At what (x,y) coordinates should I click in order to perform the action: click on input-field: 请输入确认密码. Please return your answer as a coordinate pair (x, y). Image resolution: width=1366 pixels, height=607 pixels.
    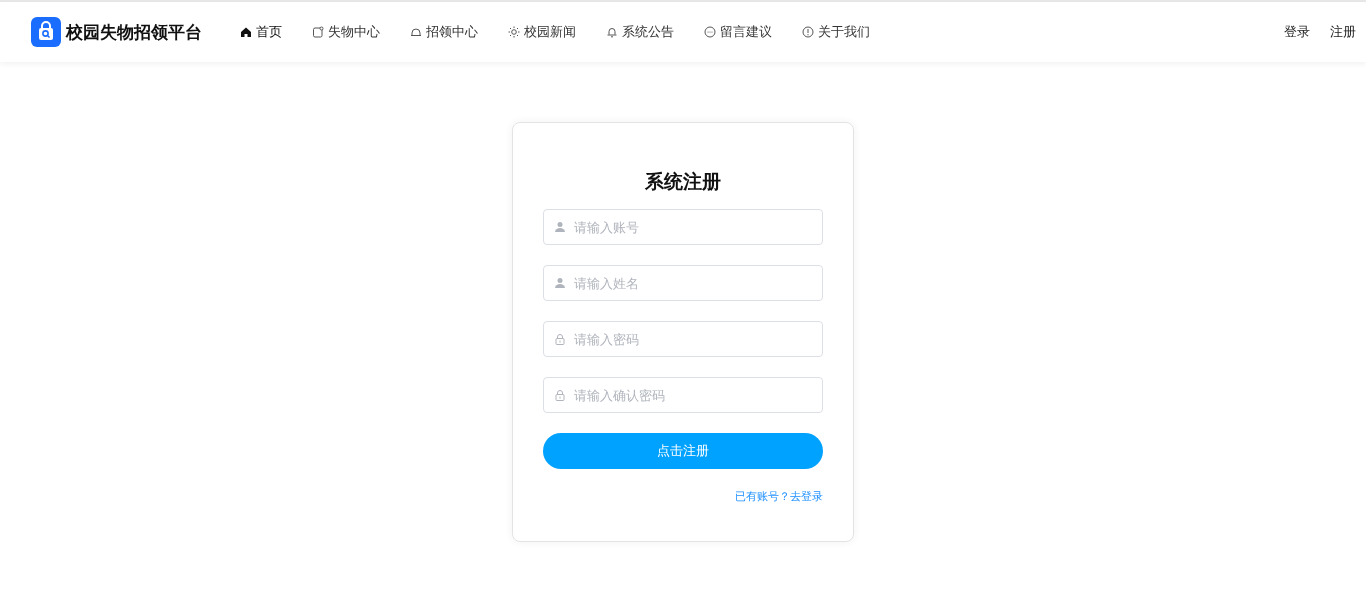
    Looking at the image, I should click on (683, 395).